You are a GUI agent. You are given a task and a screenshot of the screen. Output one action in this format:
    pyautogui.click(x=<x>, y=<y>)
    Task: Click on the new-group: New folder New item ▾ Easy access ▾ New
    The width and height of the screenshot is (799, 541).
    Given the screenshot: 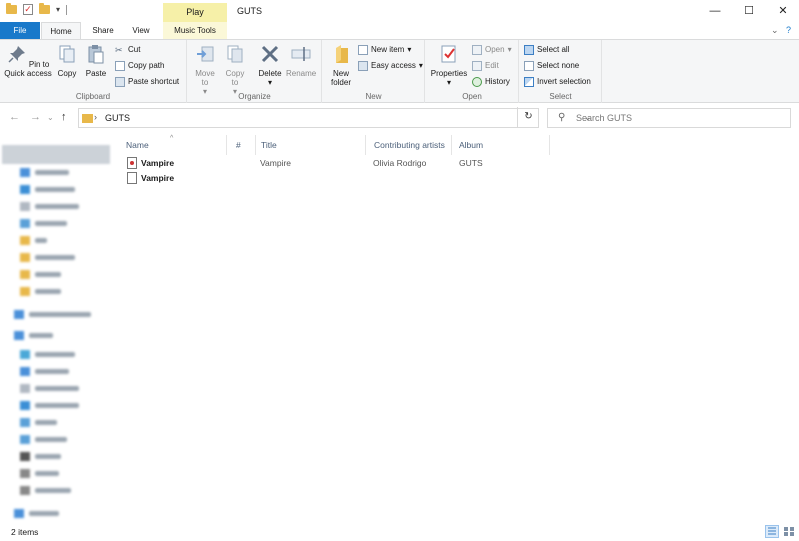 What is the action you would take?
    pyautogui.click(x=374, y=71)
    